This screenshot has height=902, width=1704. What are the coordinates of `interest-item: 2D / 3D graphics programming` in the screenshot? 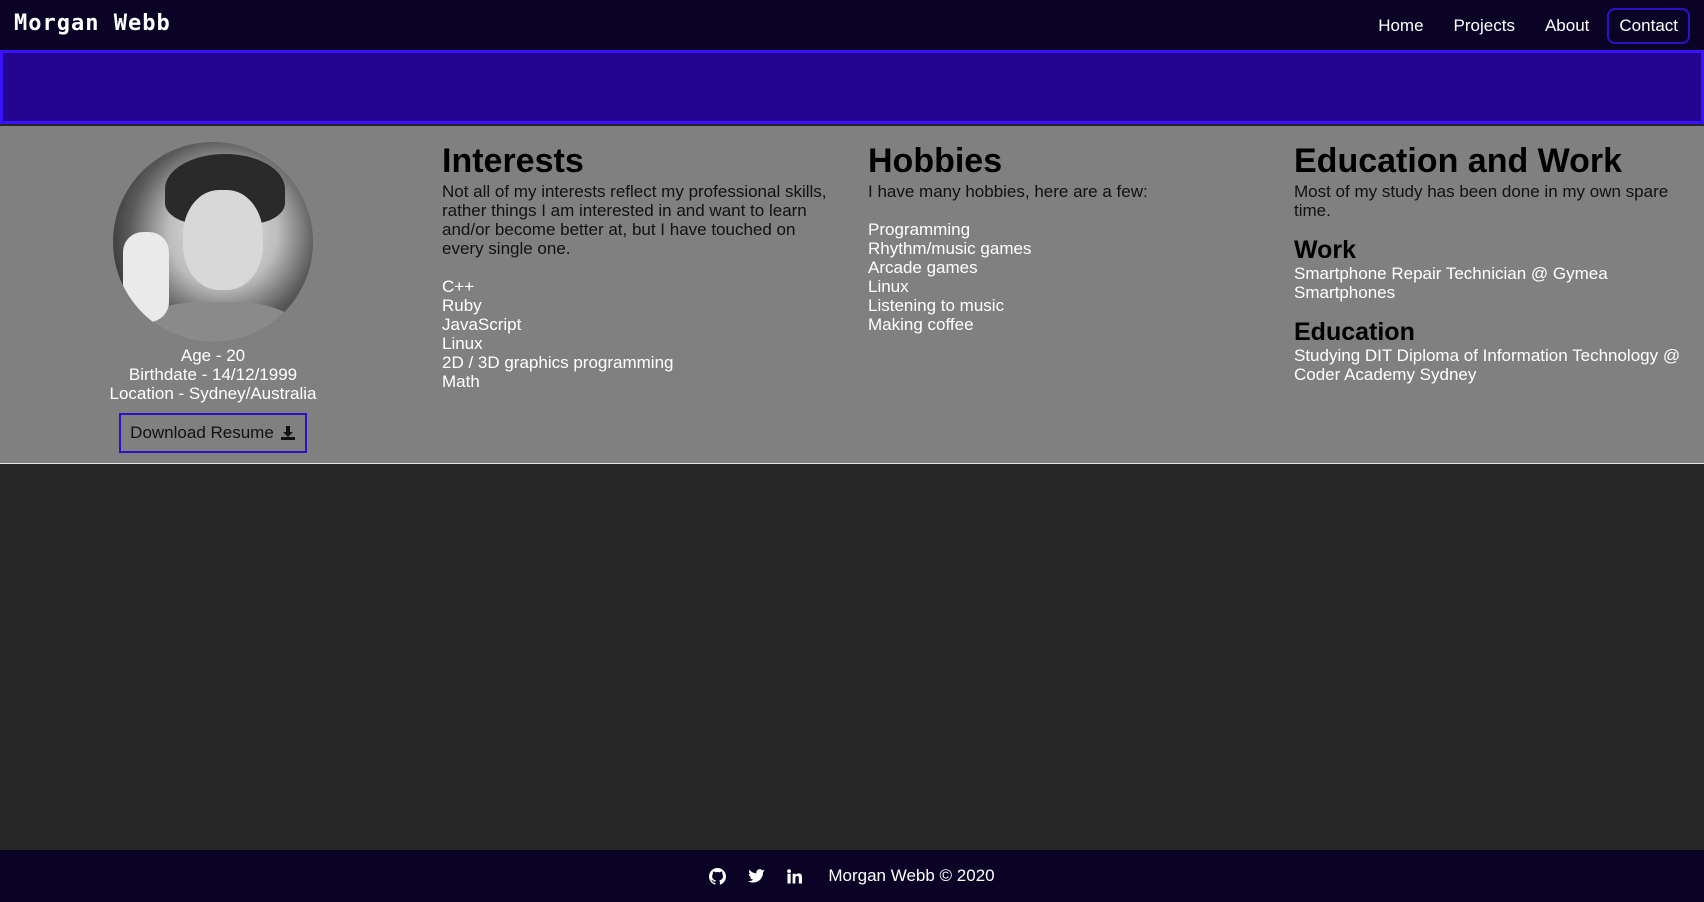 It's located at (558, 362).